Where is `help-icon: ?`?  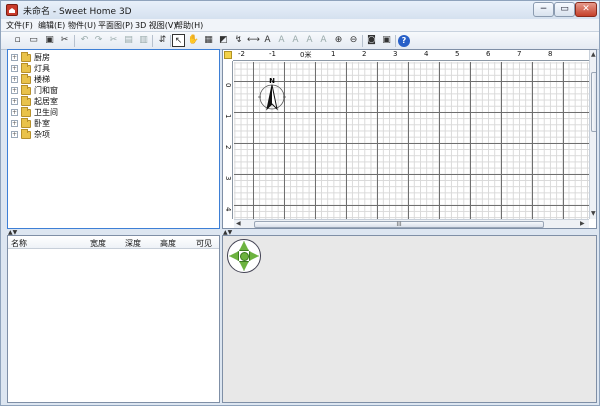
help-icon: ? is located at coordinates (404, 41).